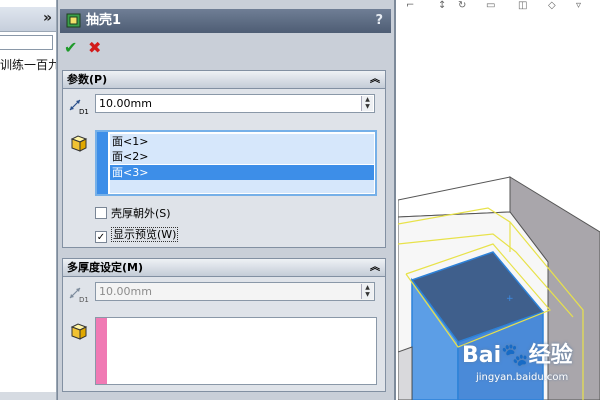 The height and width of the screenshot is (400, 600). I want to click on rotate-icon: ↻, so click(462, 5).